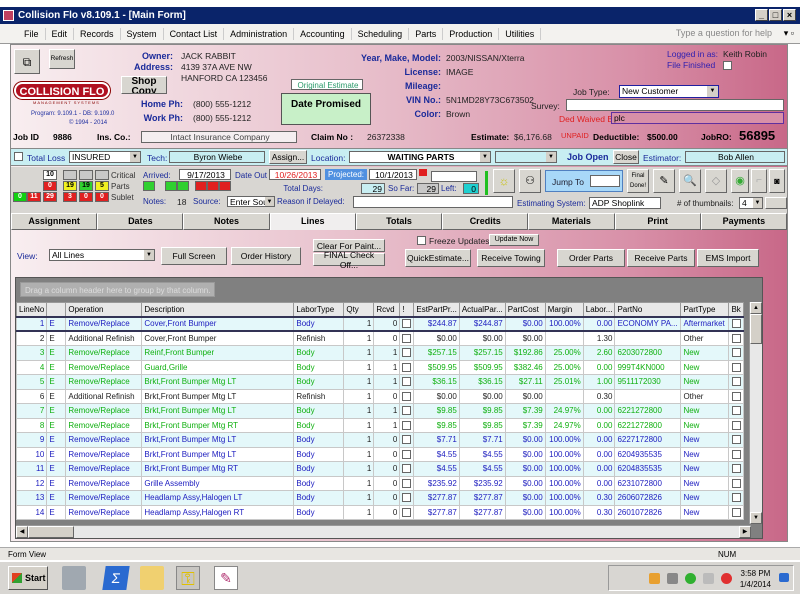 This screenshot has height=604, width=800. I want to click on projected-field: 10/1/2013, so click(393, 174).